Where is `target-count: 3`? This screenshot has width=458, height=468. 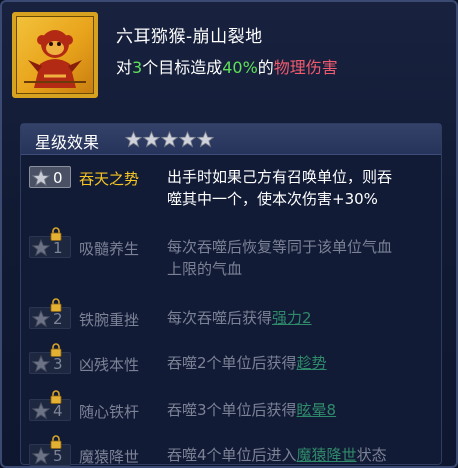
target-count: 3 is located at coordinates (137, 67).